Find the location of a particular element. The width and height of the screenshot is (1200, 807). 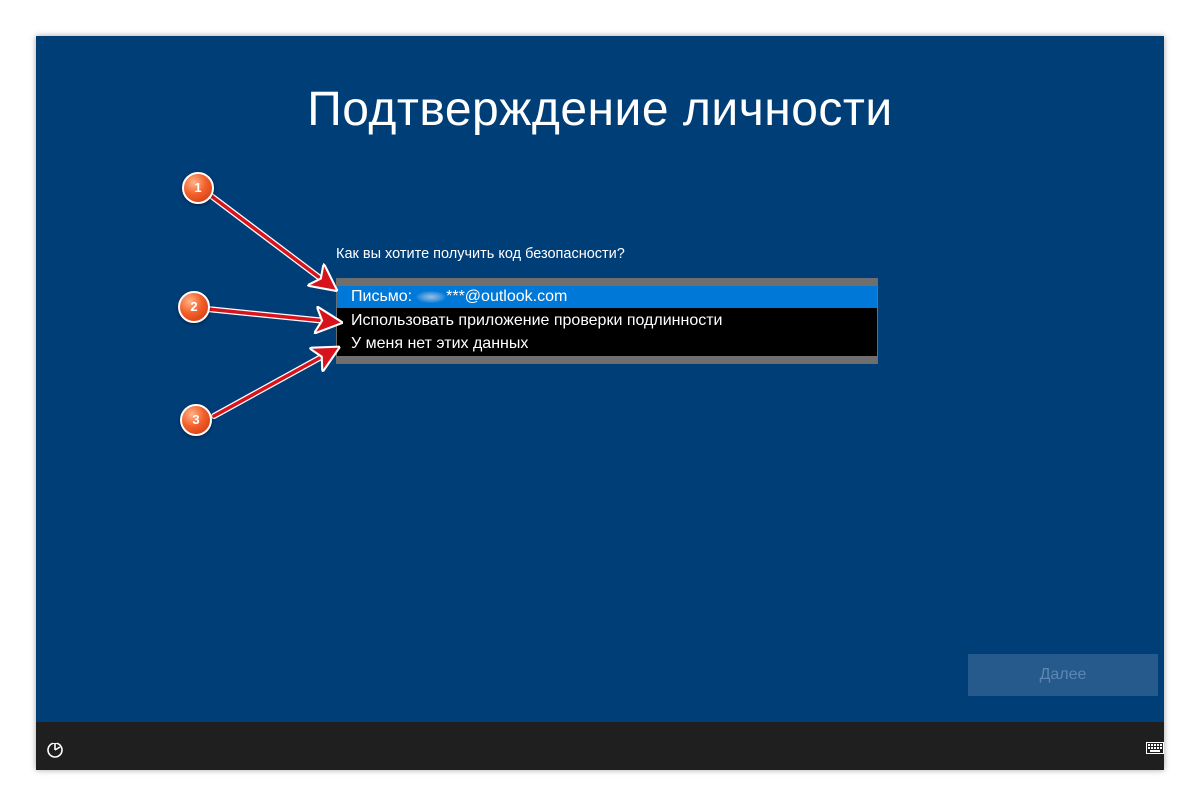

redacted-email-blur is located at coordinates (431, 296).